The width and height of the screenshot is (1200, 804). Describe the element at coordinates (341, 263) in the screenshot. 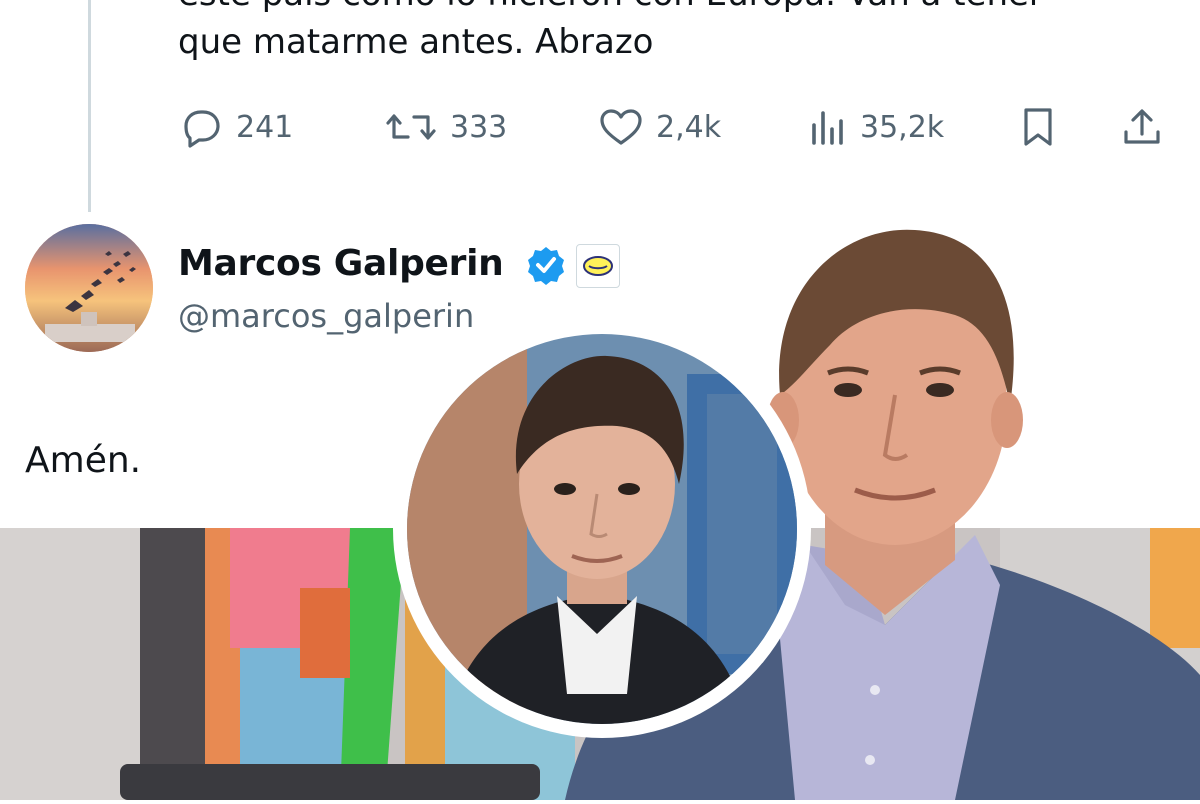

I see `author-name: Marcos Galperin` at that location.